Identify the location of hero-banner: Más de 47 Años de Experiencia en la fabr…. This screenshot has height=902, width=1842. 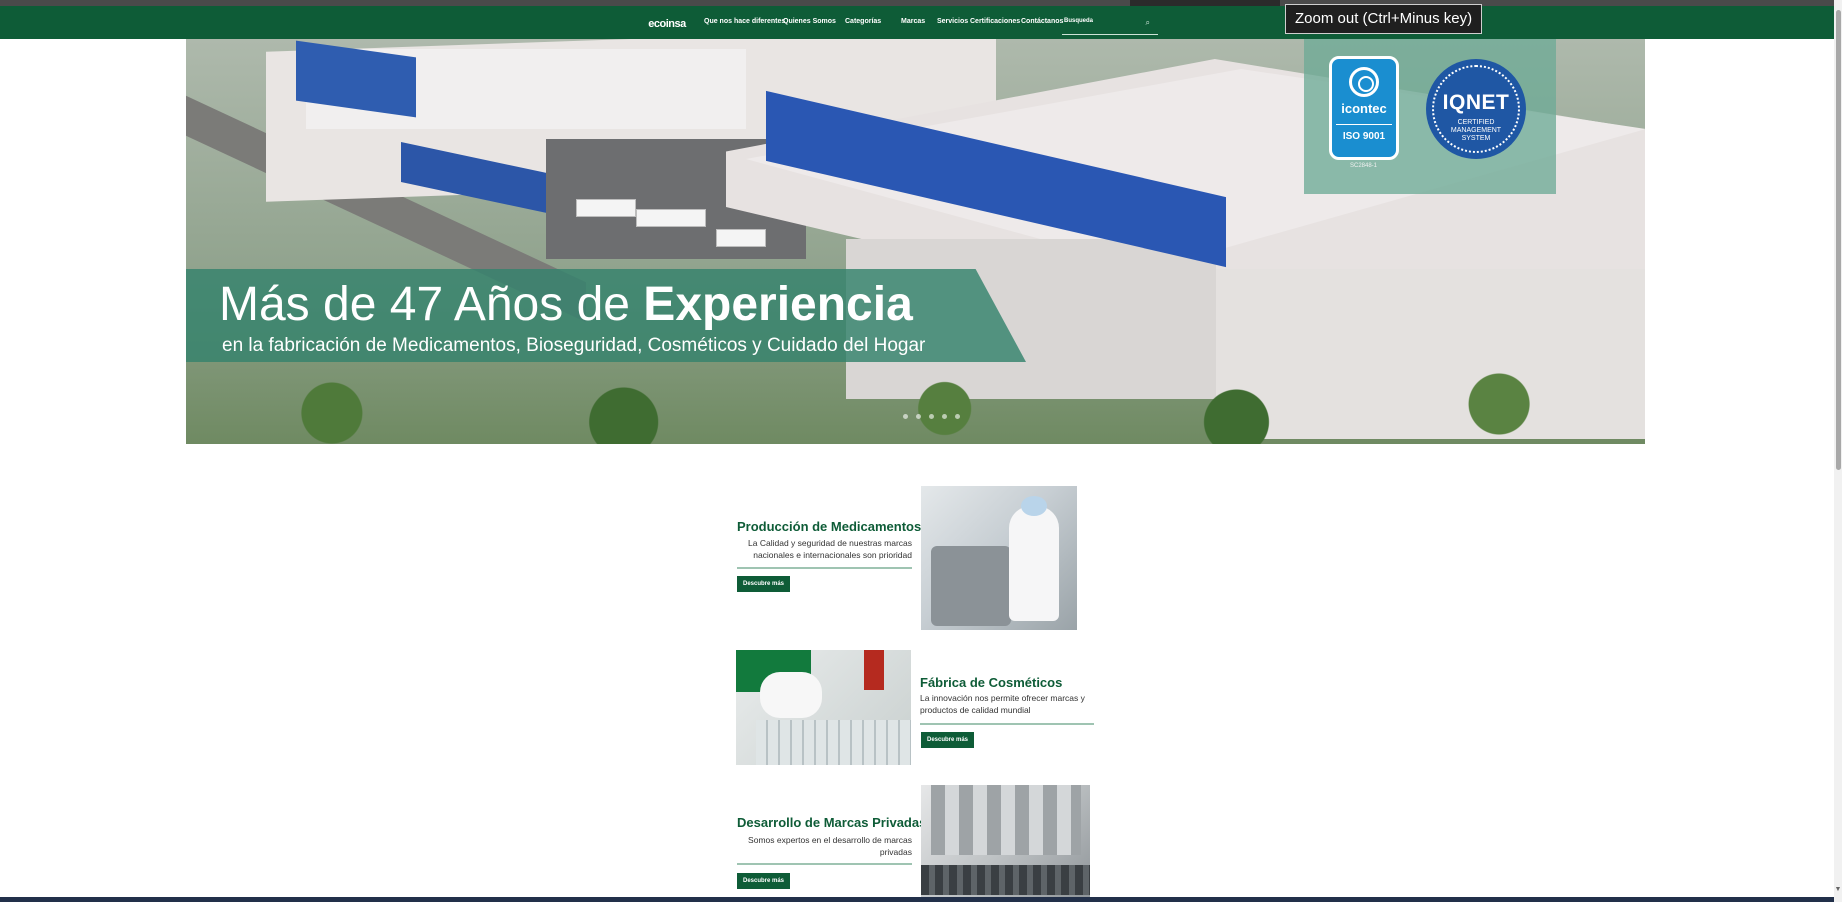
(606, 315).